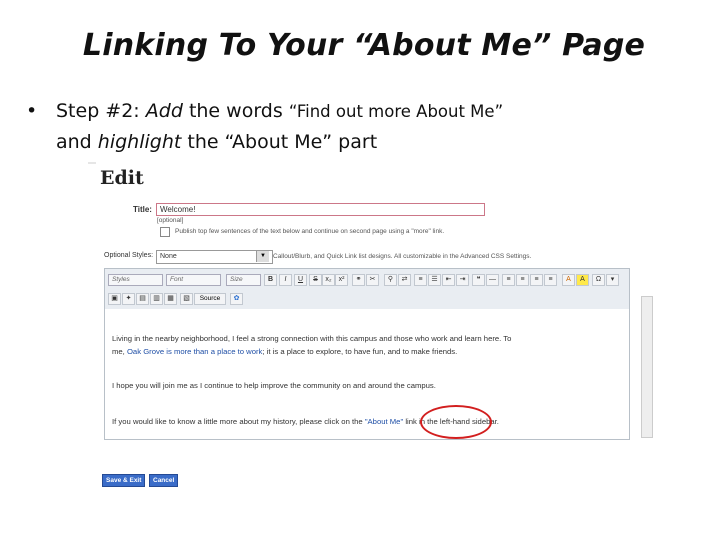 The image size is (728, 546). I want to click on highlight-color-icon: A, so click(582, 280).